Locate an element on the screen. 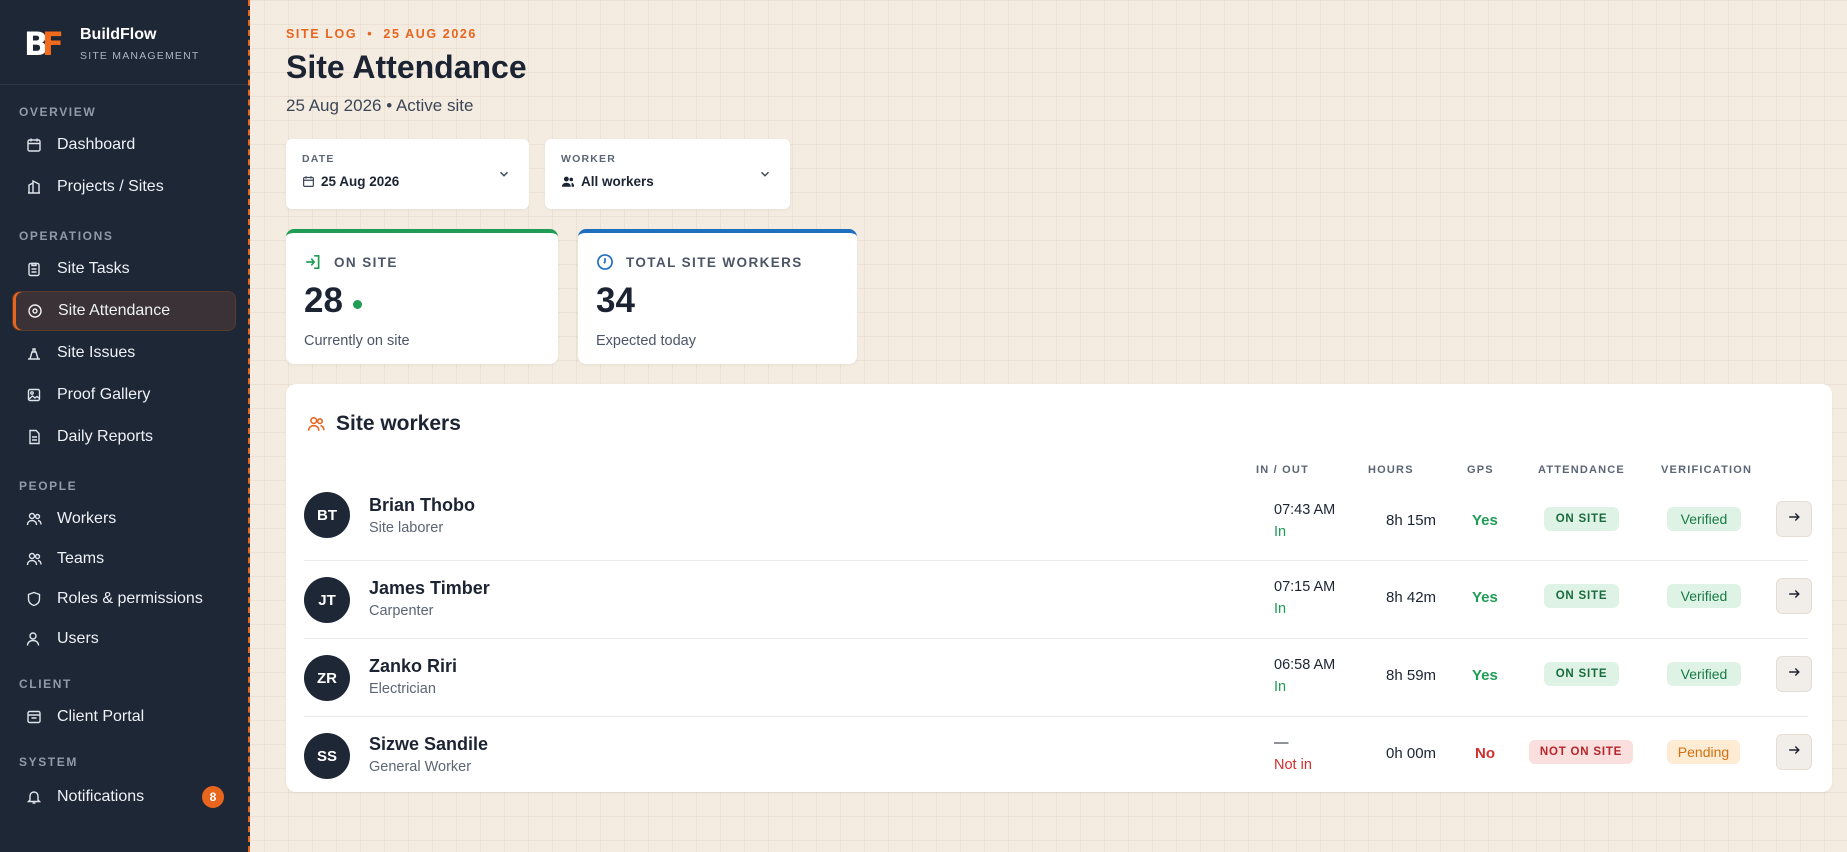 This screenshot has width=1847, height=852. total-workers-value: 34 is located at coordinates (615, 300).